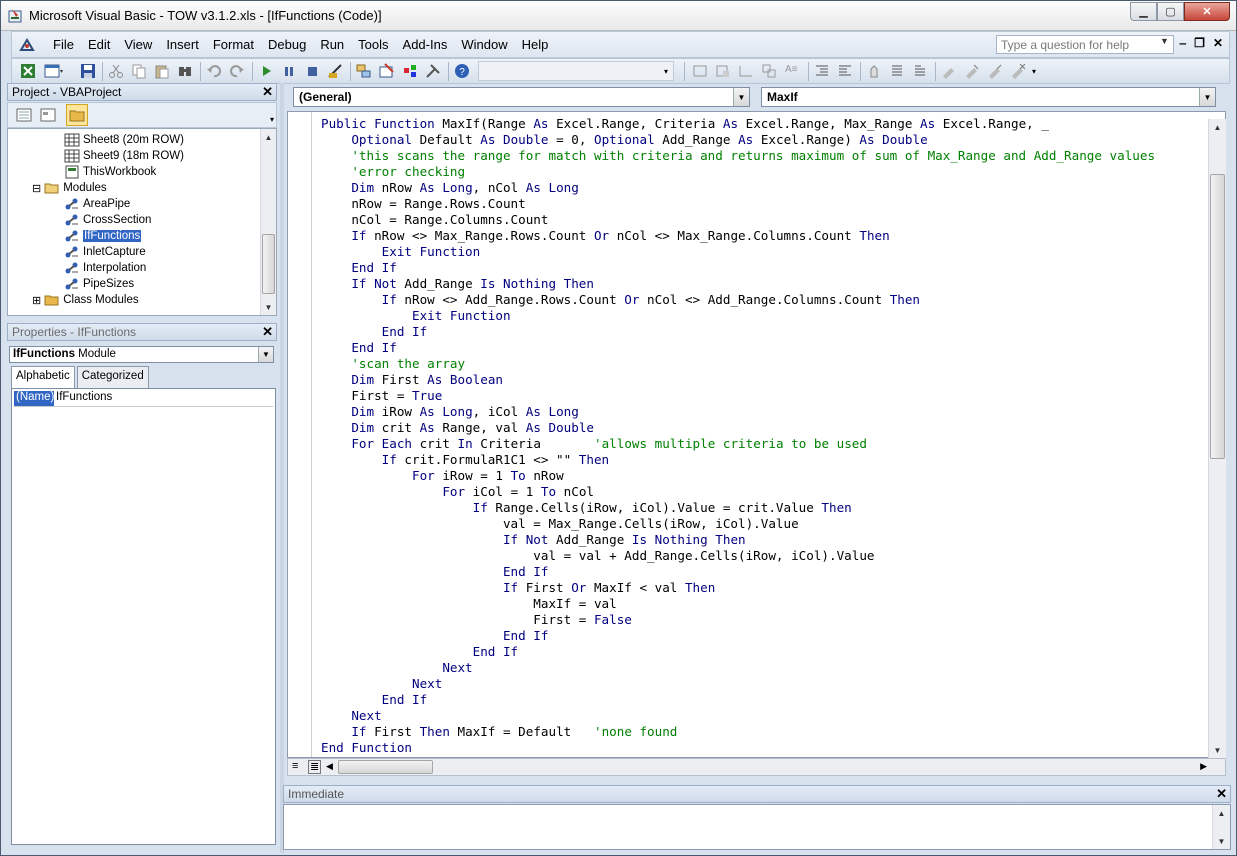 The height and width of the screenshot is (856, 1237). Describe the element at coordinates (105, 252) in the screenshot. I see `tree-item: InletCapture` at that location.